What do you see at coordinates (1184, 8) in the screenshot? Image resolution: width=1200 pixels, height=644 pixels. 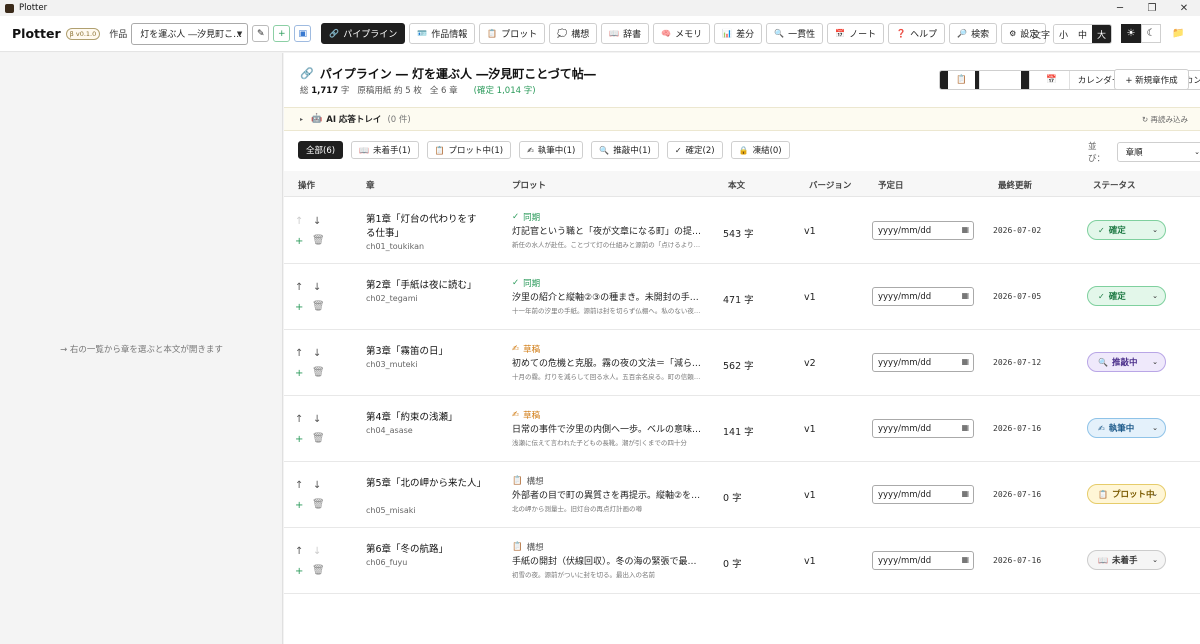 I see `close-button: ✕` at bounding box center [1184, 8].